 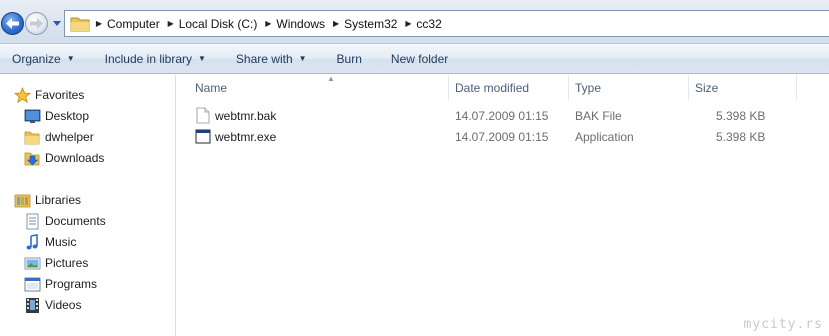 I want to click on burn-button: Burn, so click(x=349, y=59).